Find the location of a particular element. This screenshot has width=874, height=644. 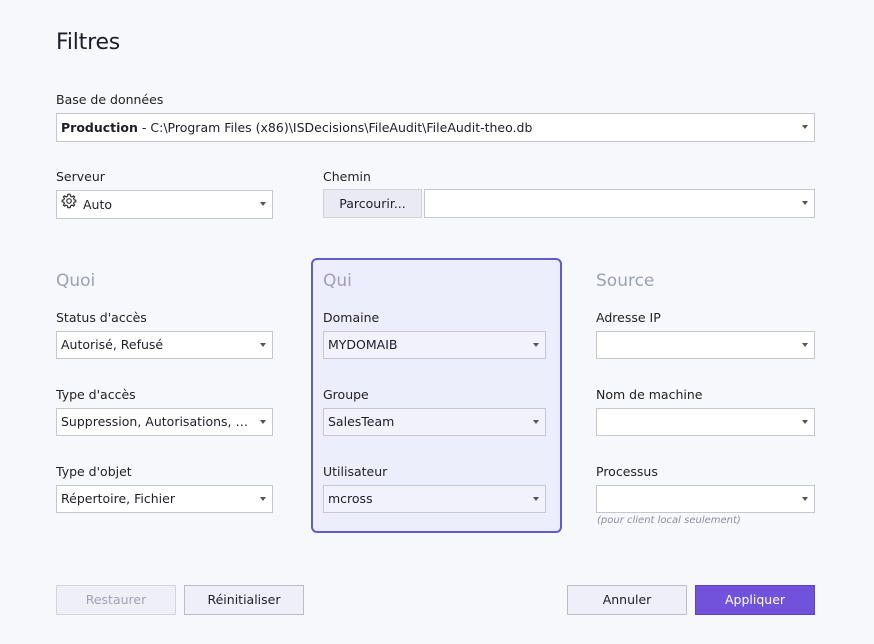

machine-select is located at coordinates (705, 422).